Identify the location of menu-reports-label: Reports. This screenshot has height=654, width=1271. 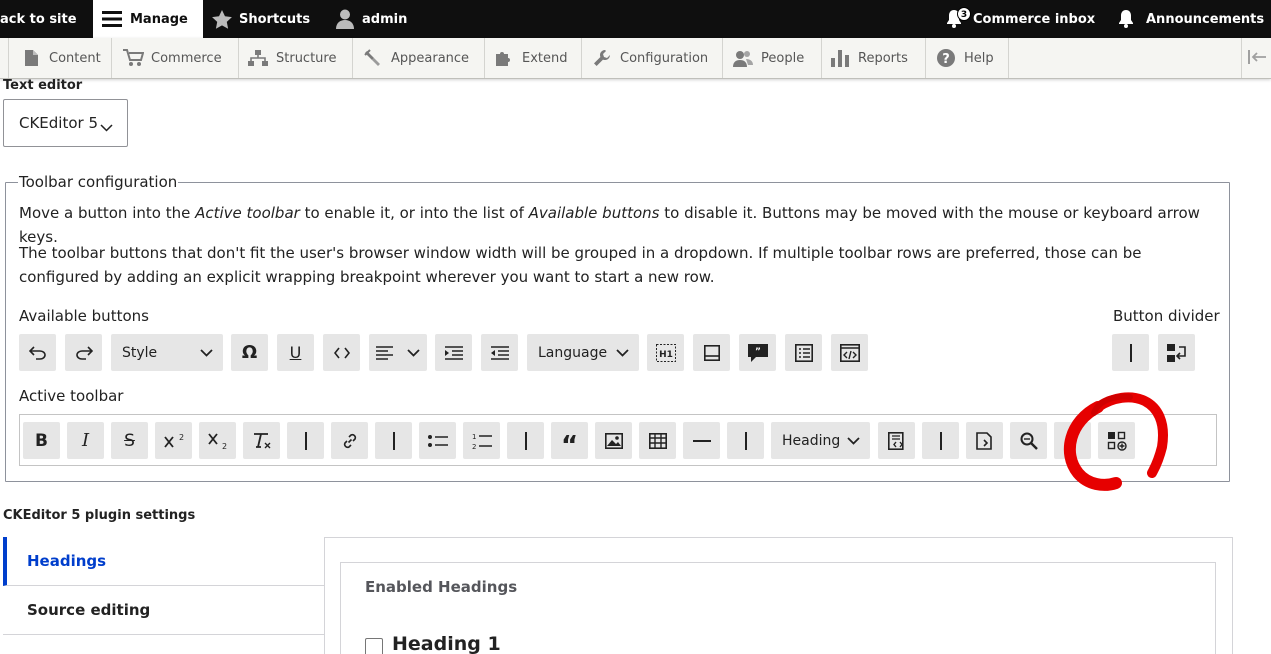
(883, 58).